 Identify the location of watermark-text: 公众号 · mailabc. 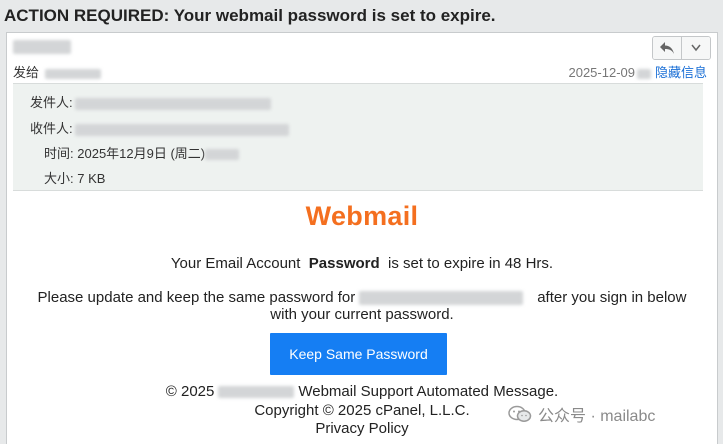
(597, 416).